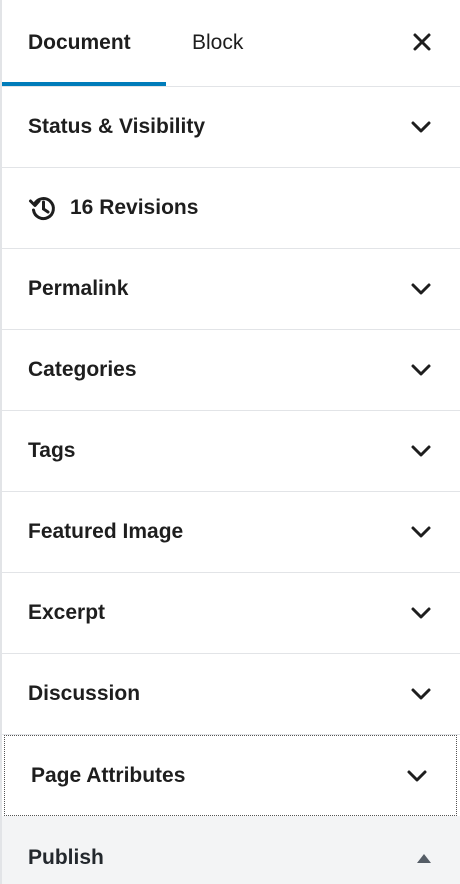 The image size is (460, 884). Describe the element at coordinates (422, 42) in the screenshot. I see `close-icon` at that location.